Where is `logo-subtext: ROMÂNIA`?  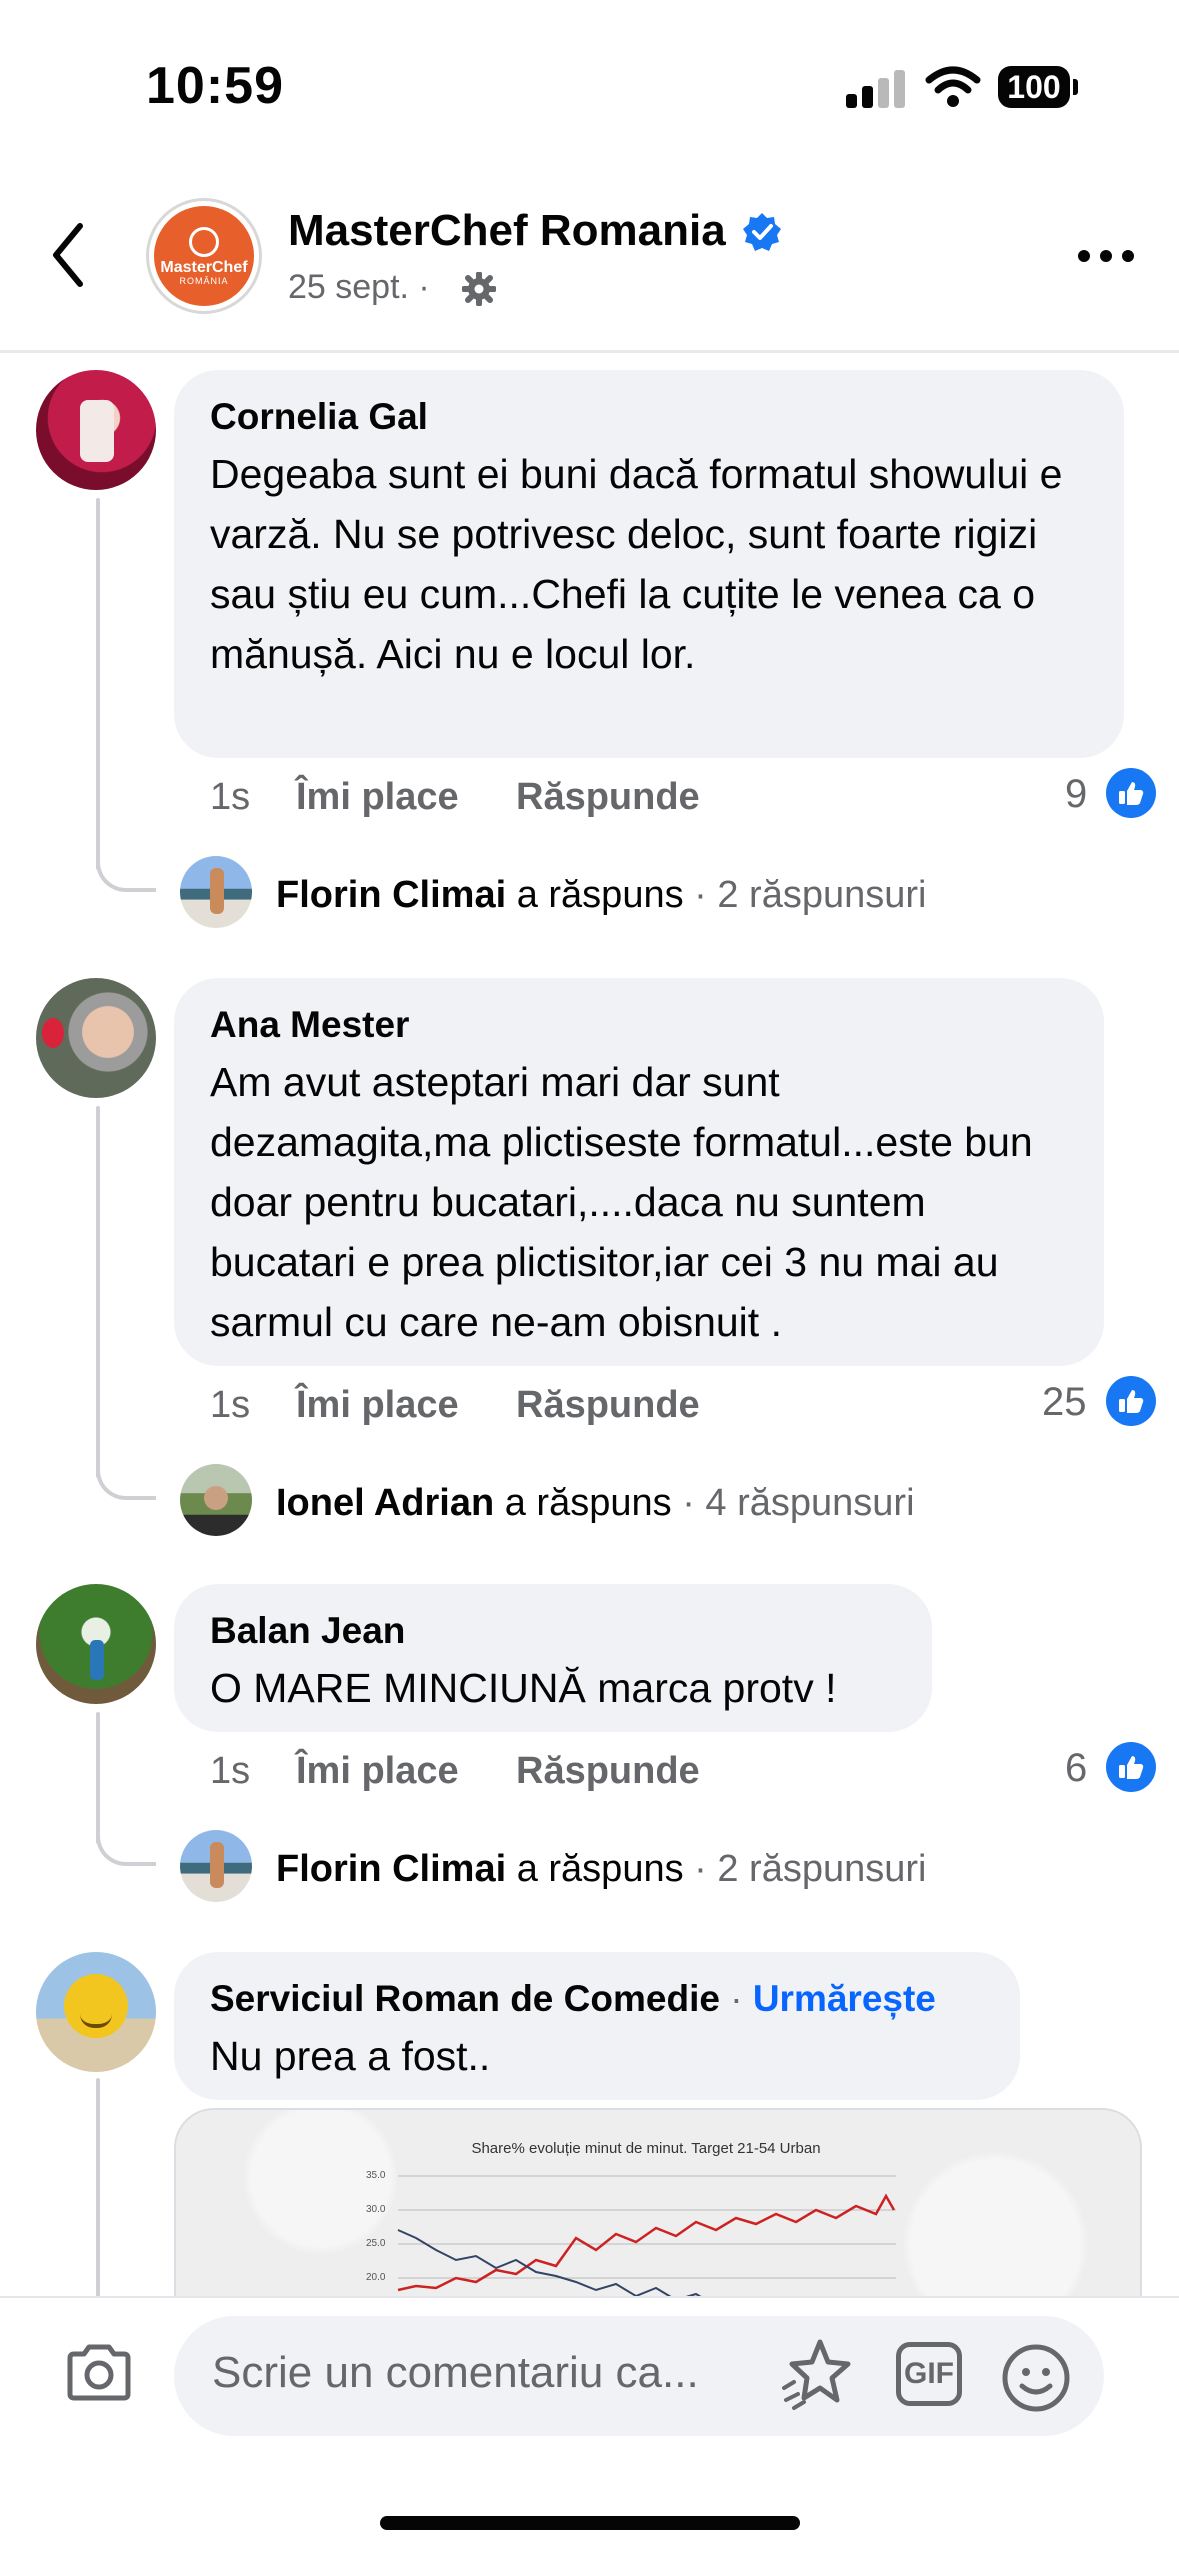
logo-subtext: ROMÂNIA is located at coordinates (204, 280).